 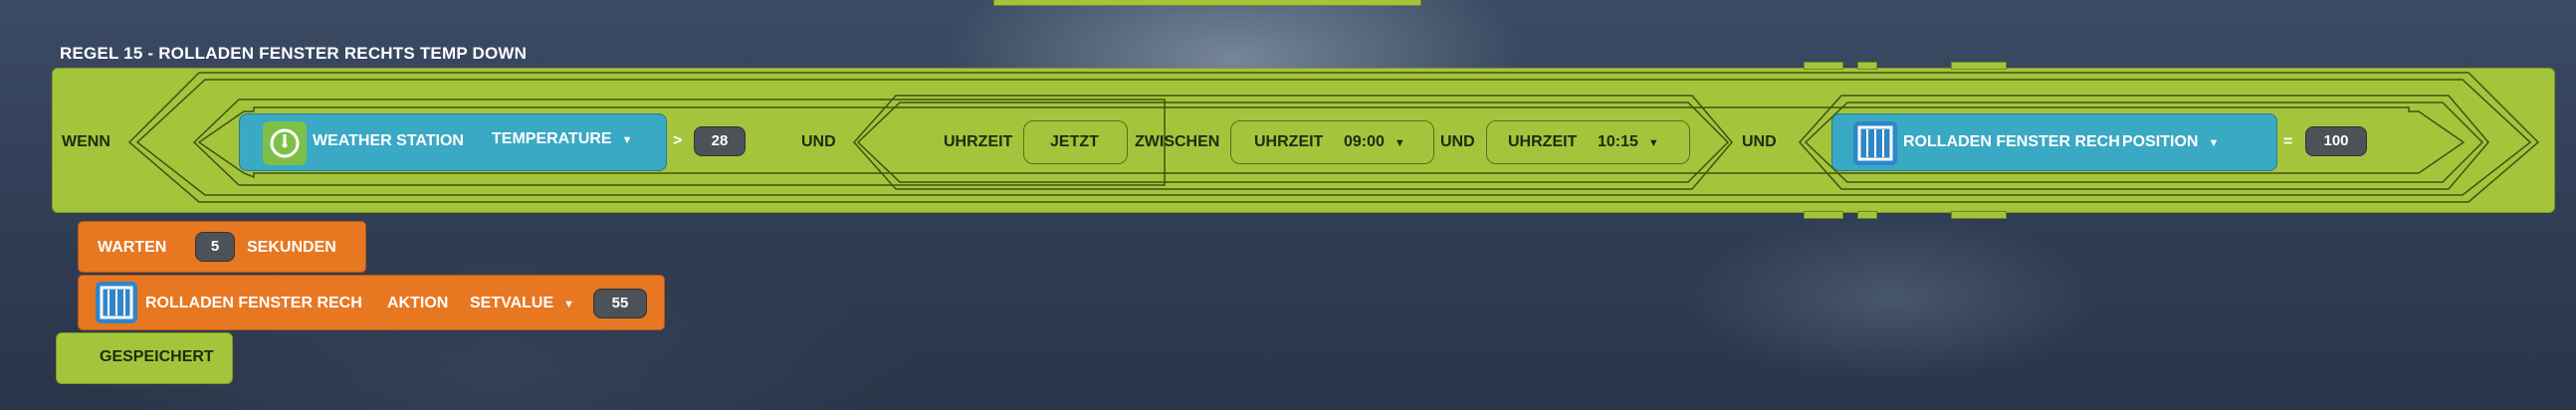 I want to click on property-dropdown: POSITION ▼, so click(x=2170, y=142).